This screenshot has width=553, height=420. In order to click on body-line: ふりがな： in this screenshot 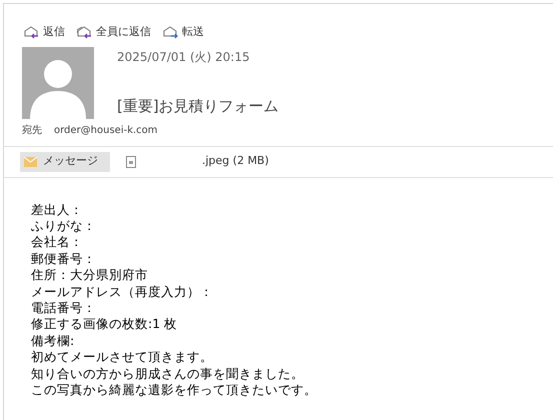, I will do `click(64, 226)`.